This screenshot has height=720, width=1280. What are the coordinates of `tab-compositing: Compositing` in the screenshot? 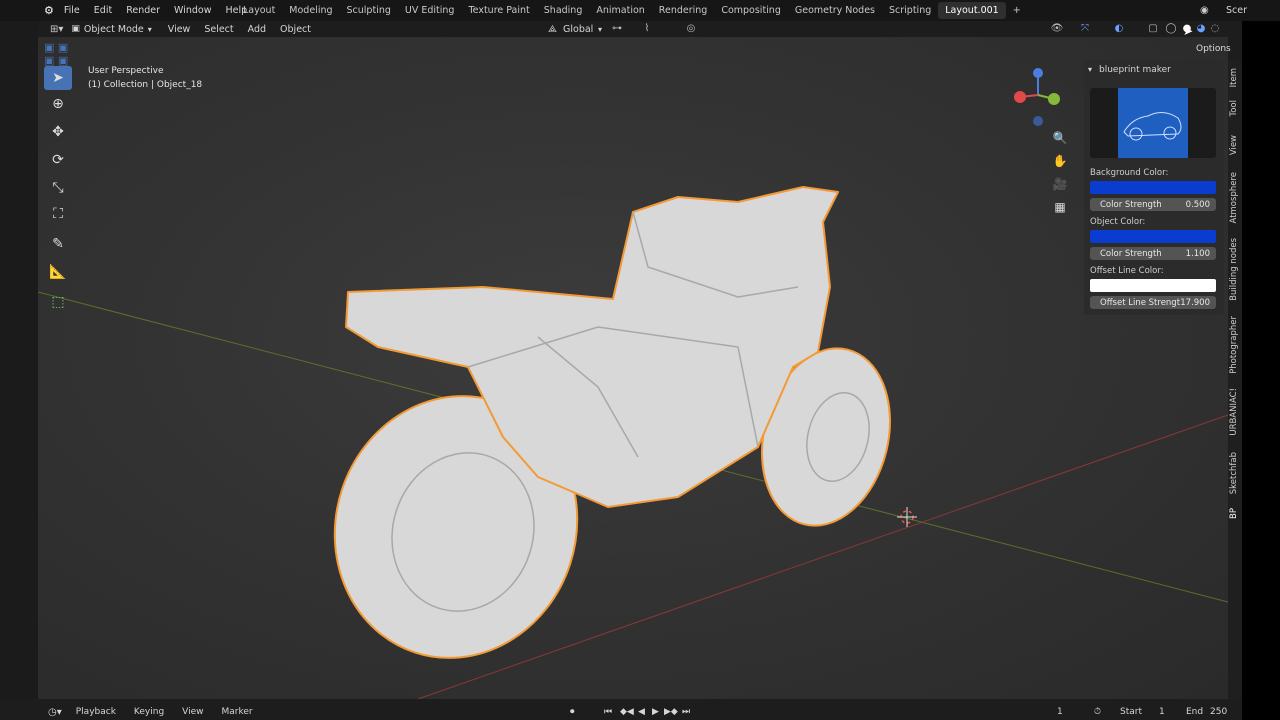 It's located at (751, 10).